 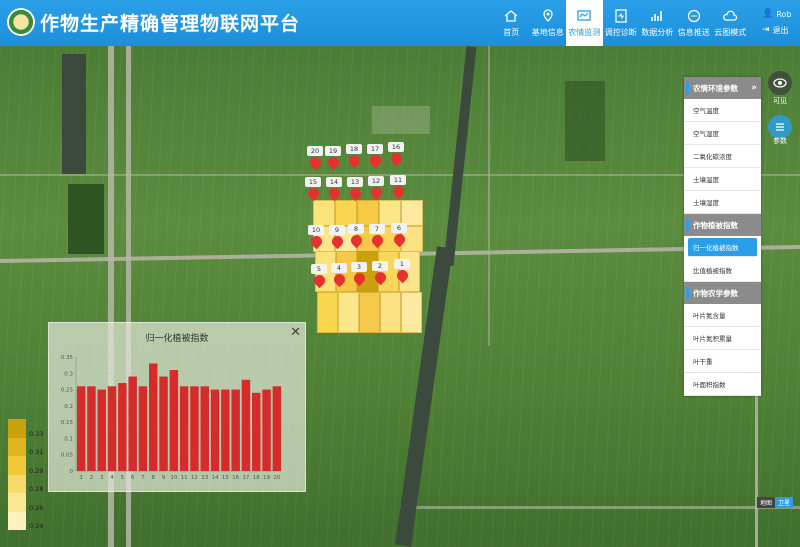 I want to click on nav-item-0: 首页, so click(x=511, y=23).